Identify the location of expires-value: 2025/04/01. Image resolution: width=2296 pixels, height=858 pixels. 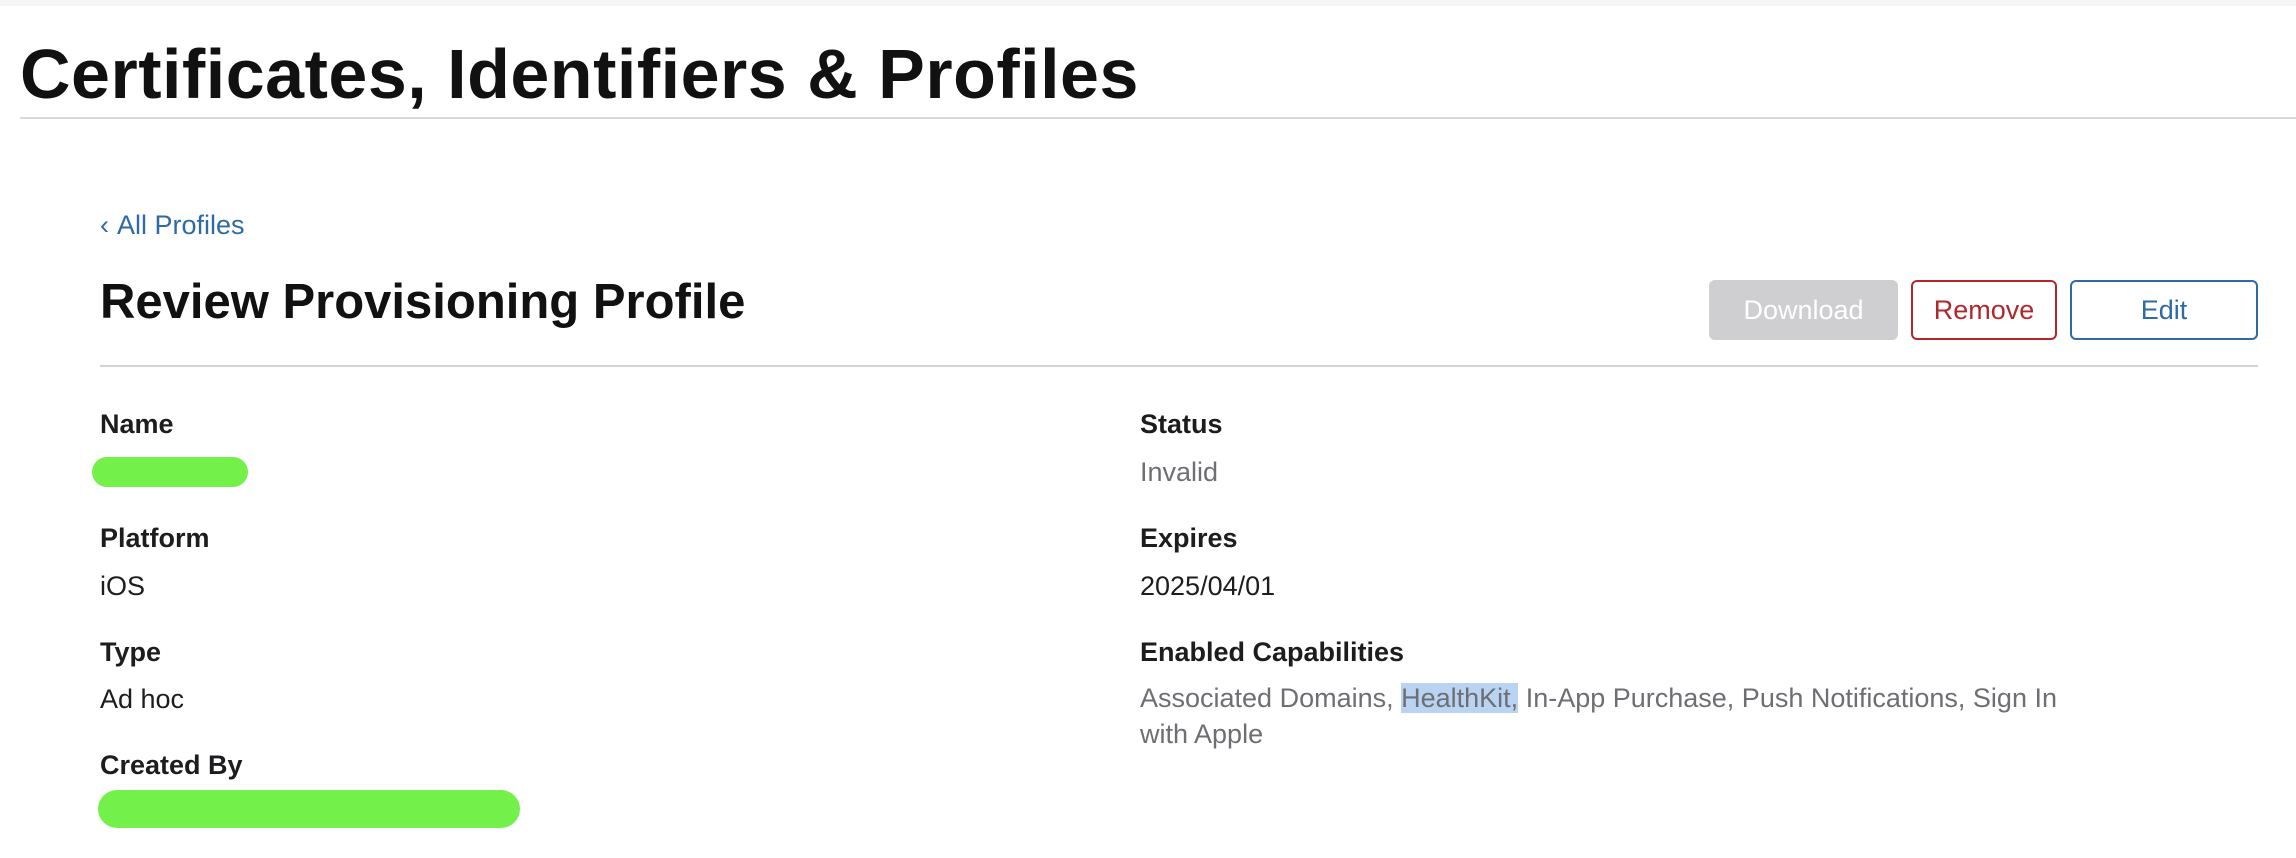
(1208, 586).